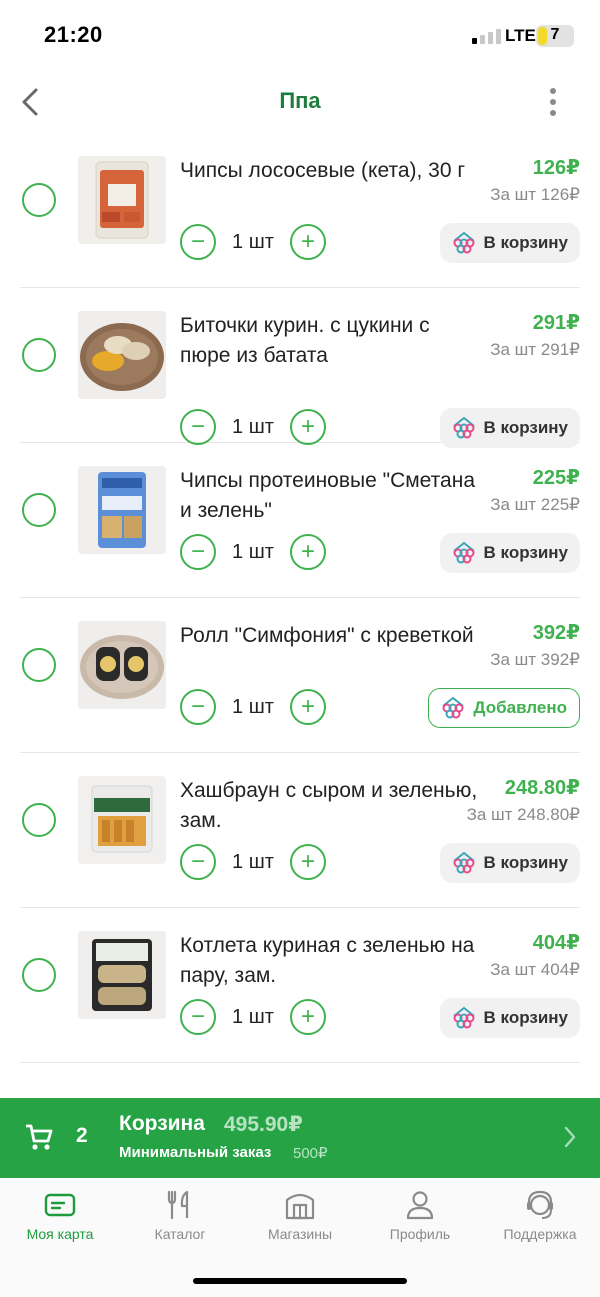  What do you see at coordinates (300, 1215) in the screenshot?
I see `tab-stores: Магазины` at bounding box center [300, 1215].